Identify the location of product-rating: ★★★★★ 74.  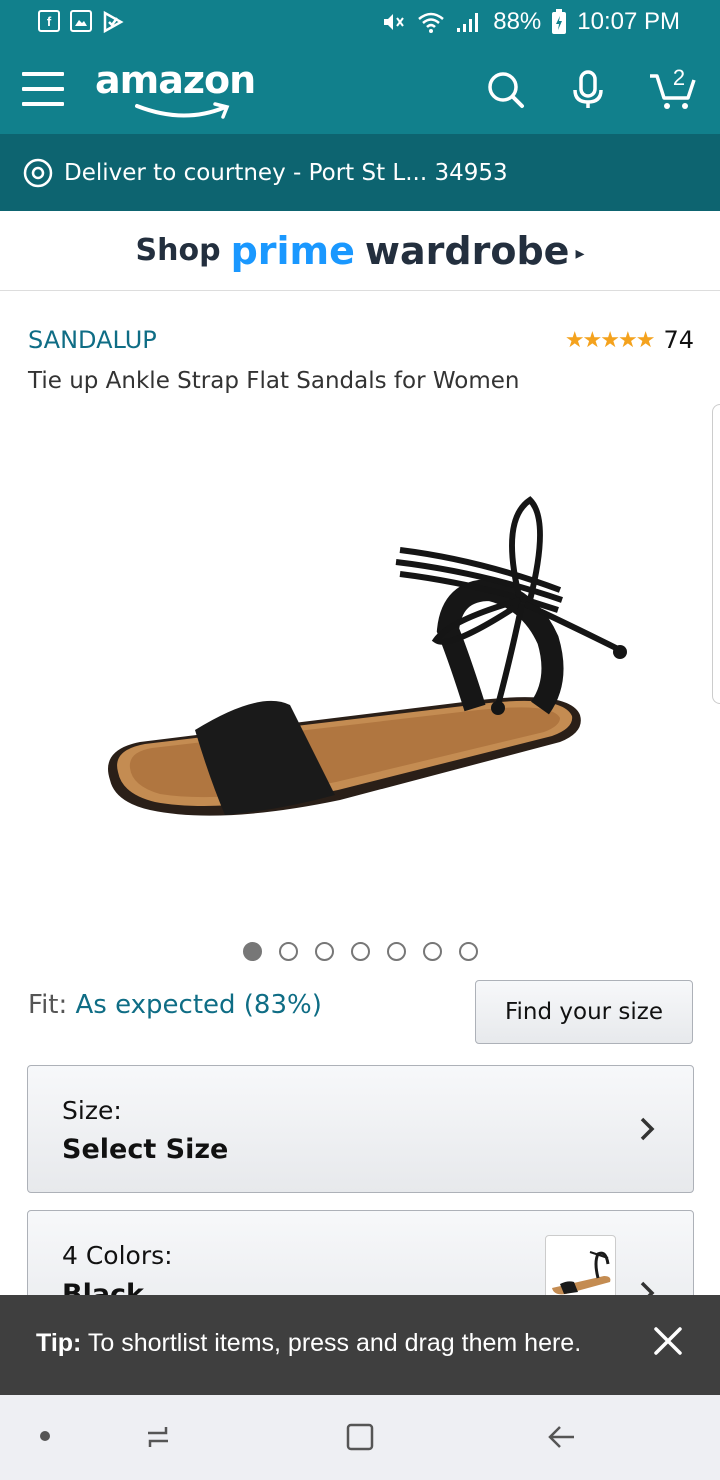
(629, 340).